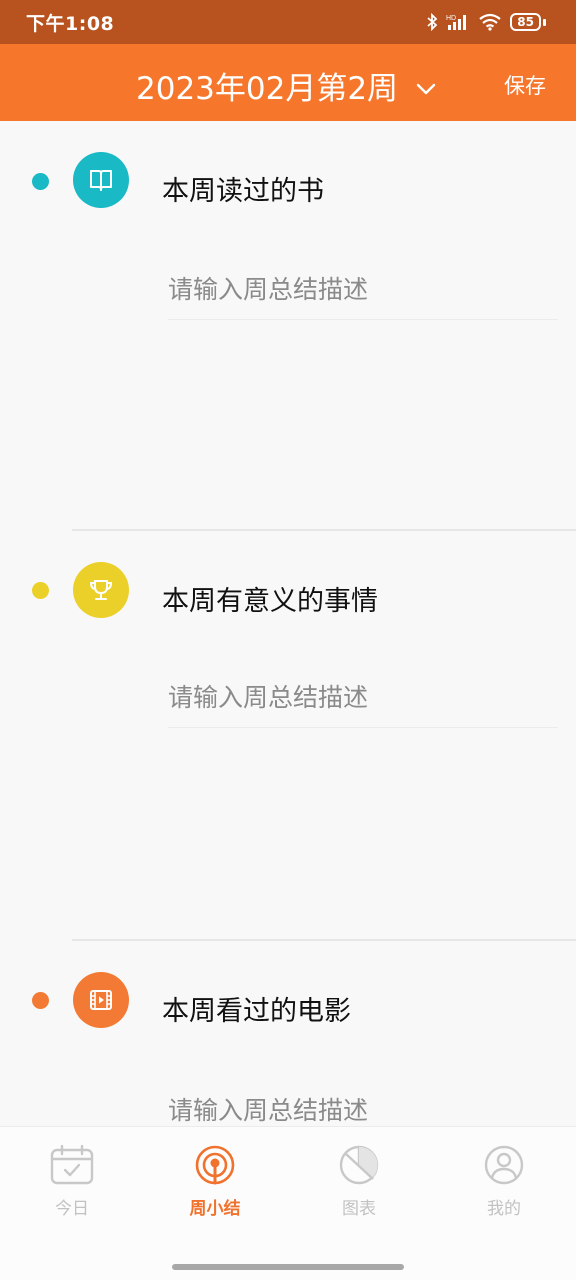 Image resolution: width=576 pixels, height=1280 pixels. I want to click on section-title: 本周有意义的事情, so click(270, 601).